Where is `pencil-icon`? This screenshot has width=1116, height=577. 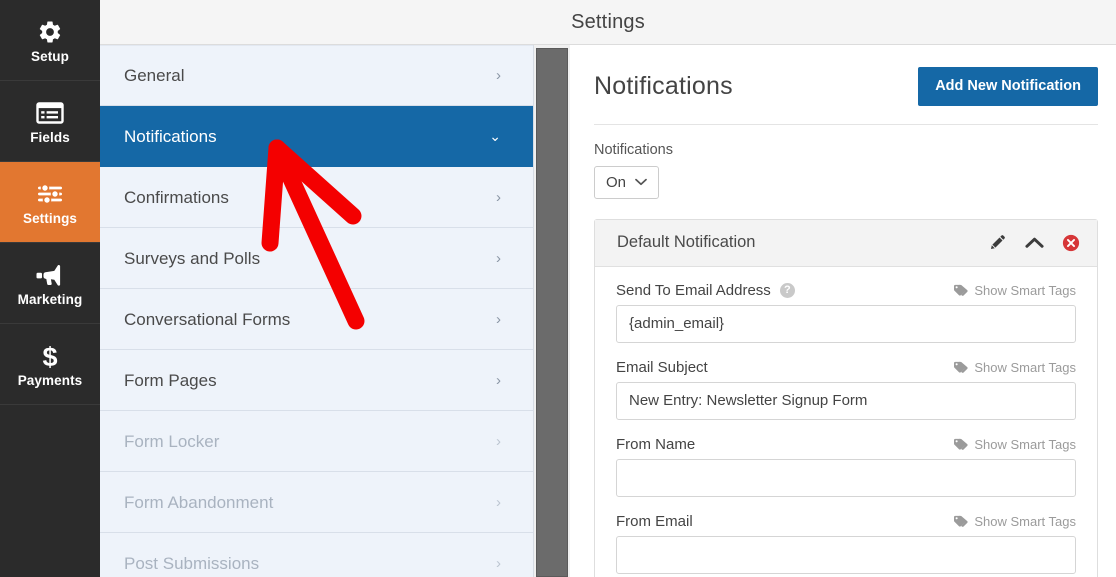
pencil-icon is located at coordinates (997, 243).